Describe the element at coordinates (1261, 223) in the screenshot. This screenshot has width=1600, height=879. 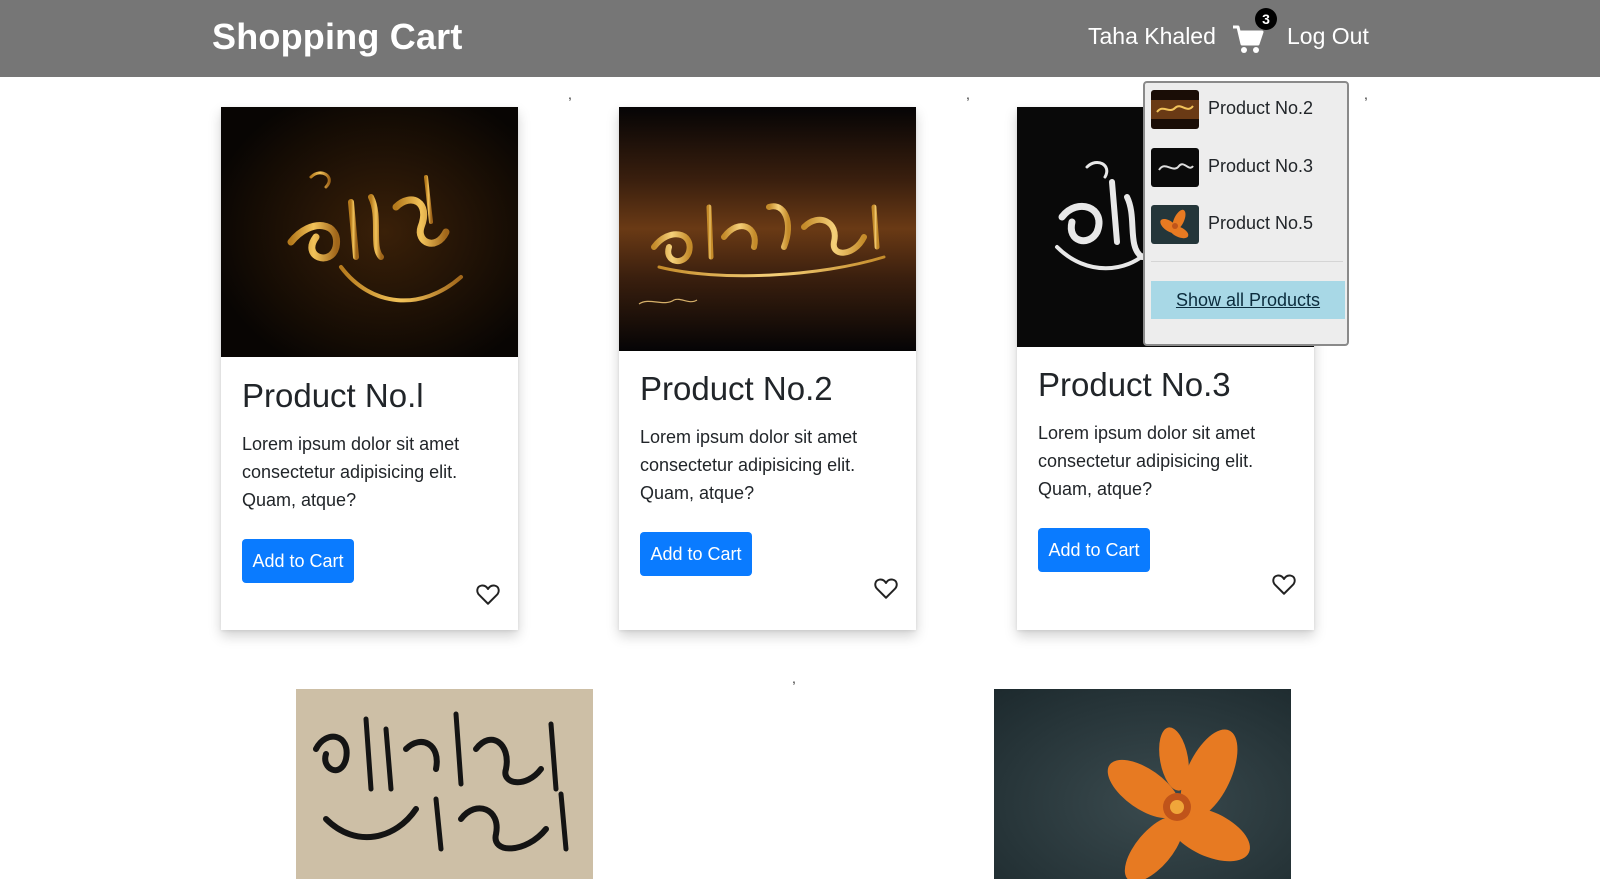
I see `cart-item-label: Product No.5` at that location.